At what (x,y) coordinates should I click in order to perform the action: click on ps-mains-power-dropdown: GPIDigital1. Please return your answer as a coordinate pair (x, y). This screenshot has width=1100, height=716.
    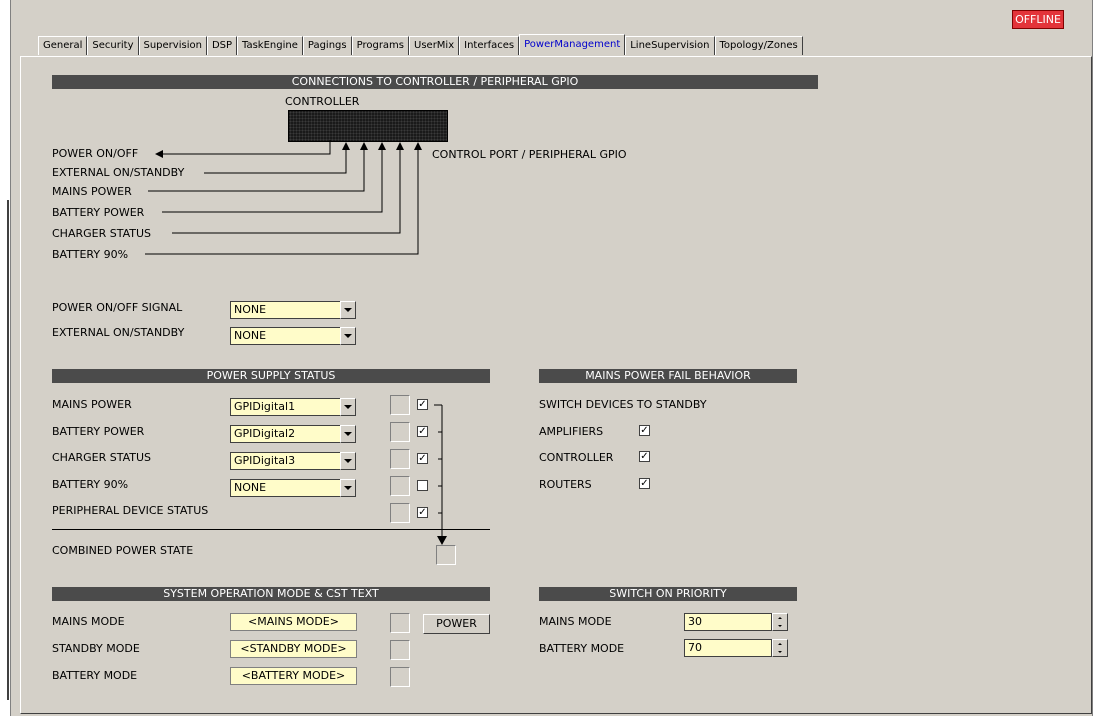
    Looking at the image, I should click on (293, 407).